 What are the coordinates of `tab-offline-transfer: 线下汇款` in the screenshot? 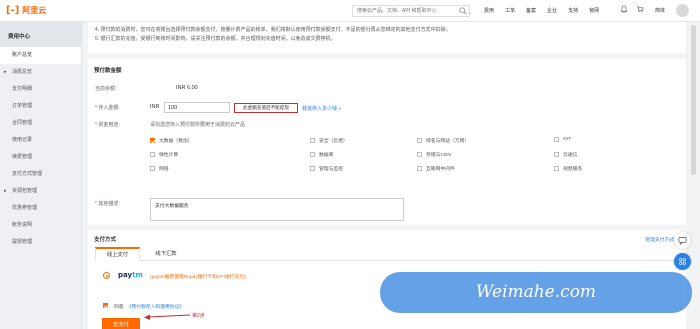 It's located at (166, 254).